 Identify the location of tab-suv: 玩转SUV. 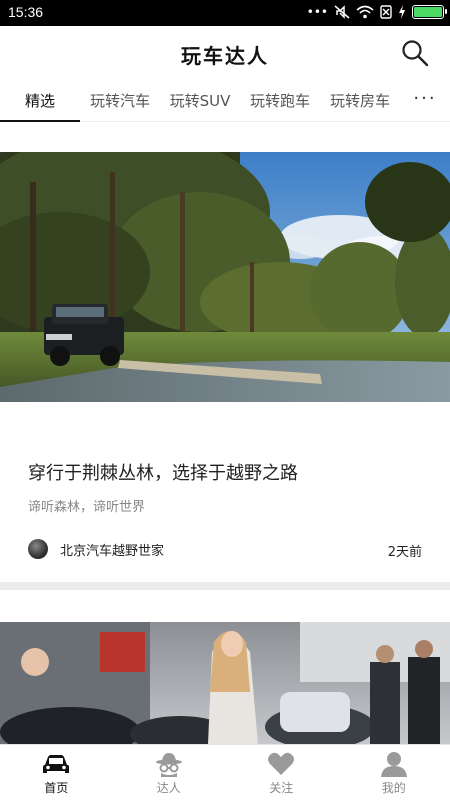
(200, 101).